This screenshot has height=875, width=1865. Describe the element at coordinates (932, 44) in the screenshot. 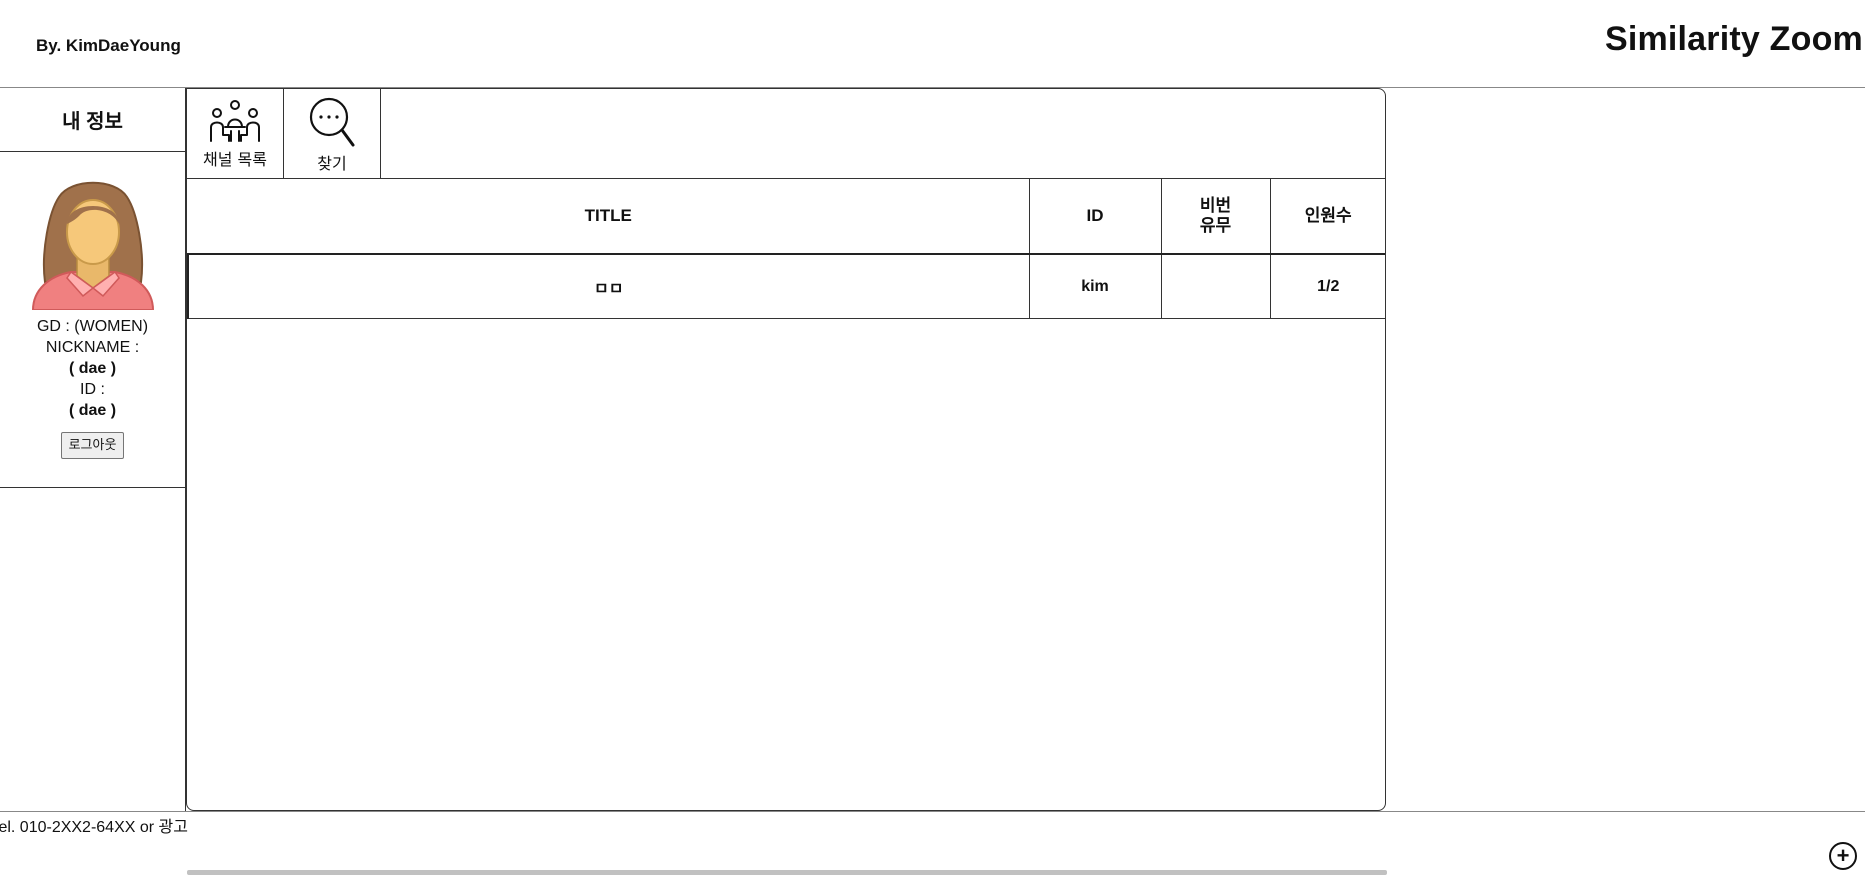

I see `page-header: By. KimDaeYoung Similarity Zoom` at that location.